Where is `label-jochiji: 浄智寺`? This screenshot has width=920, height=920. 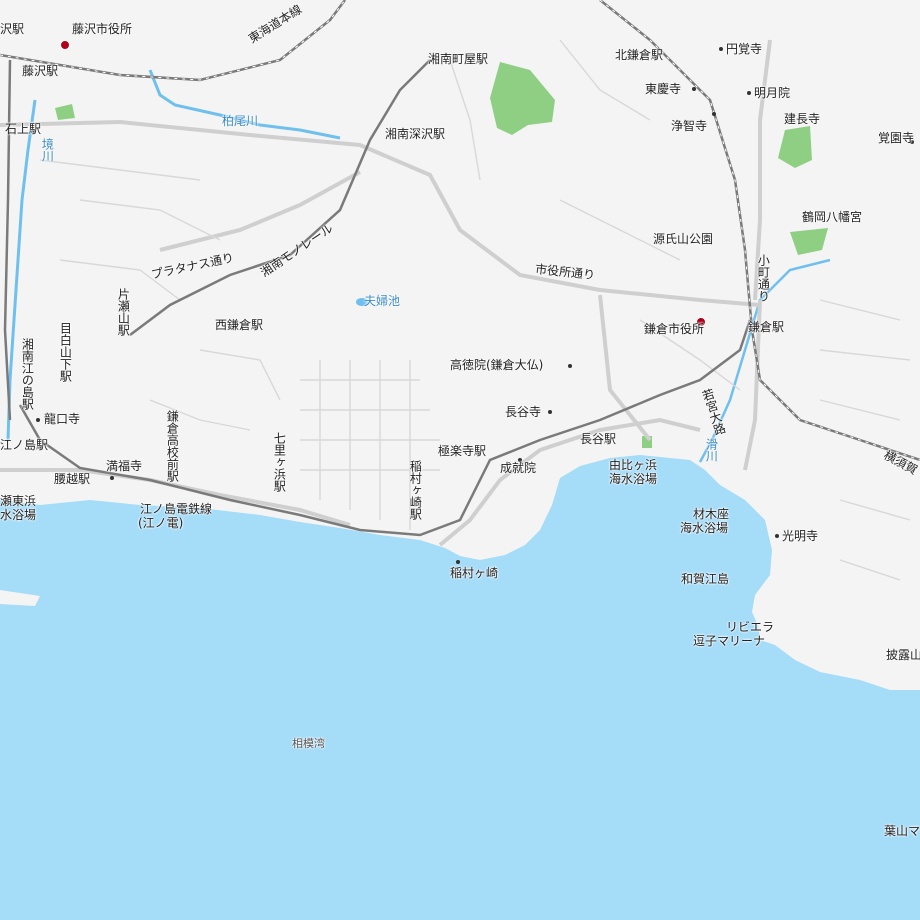 label-jochiji: 浄智寺 is located at coordinates (689, 126).